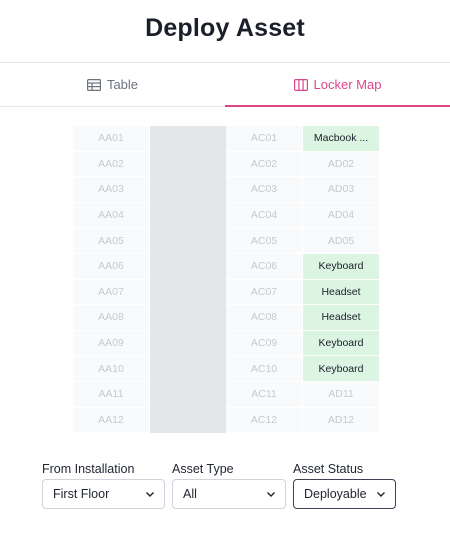 This screenshot has width=450, height=538. I want to click on asset-type-label: Asset Type, so click(203, 469).